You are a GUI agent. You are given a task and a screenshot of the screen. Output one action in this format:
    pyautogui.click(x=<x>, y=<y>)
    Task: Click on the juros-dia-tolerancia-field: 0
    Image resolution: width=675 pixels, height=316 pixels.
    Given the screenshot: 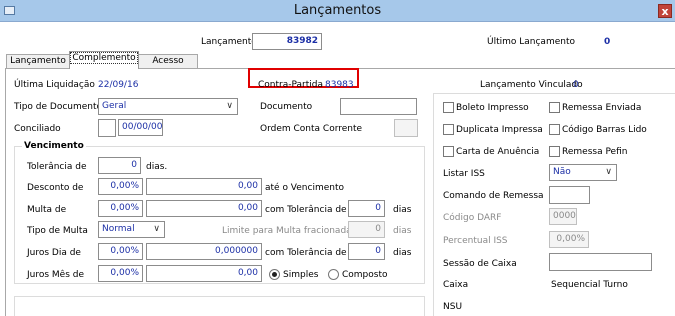 What is the action you would take?
    pyautogui.click(x=366, y=251)
    